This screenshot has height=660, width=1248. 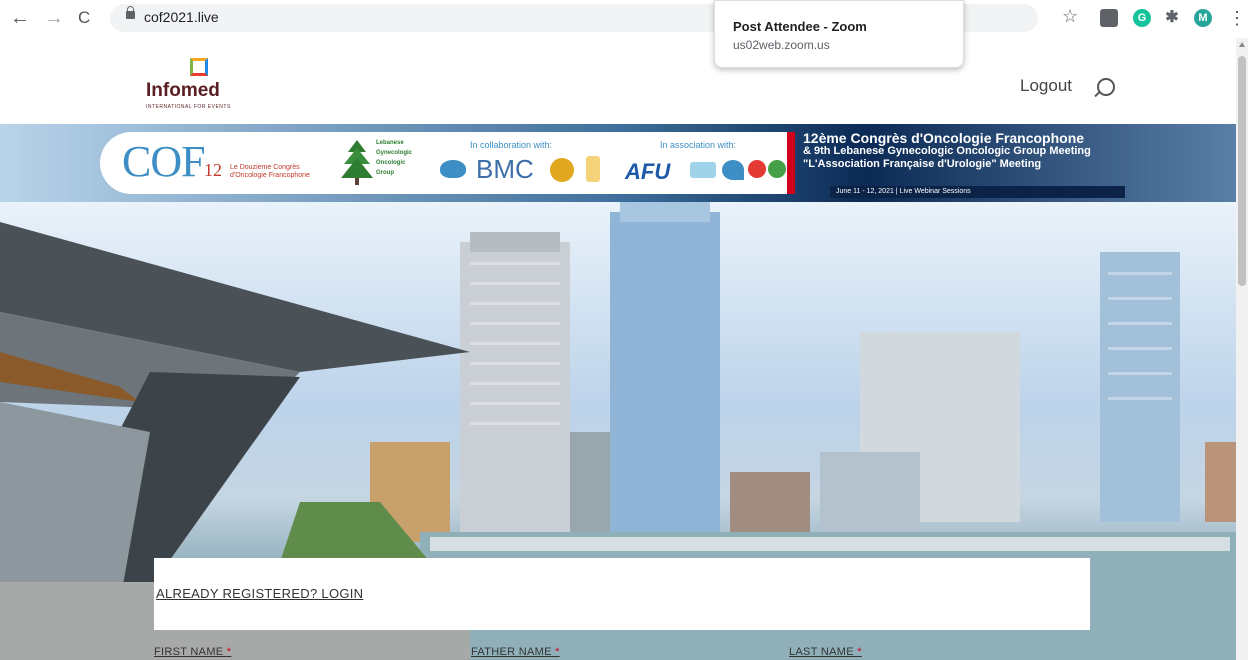 I want to click on logo-text: Infomed, so click(x=183, y=90).